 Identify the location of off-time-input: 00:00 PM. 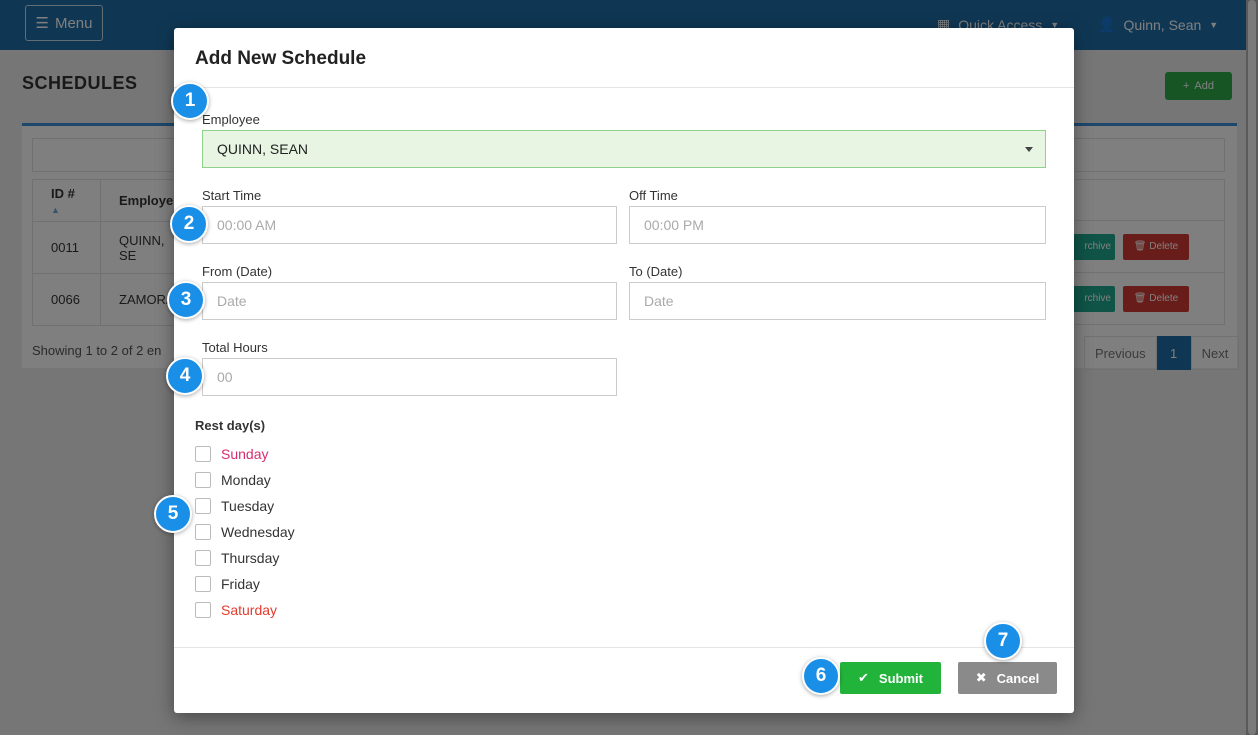
(837, 225).